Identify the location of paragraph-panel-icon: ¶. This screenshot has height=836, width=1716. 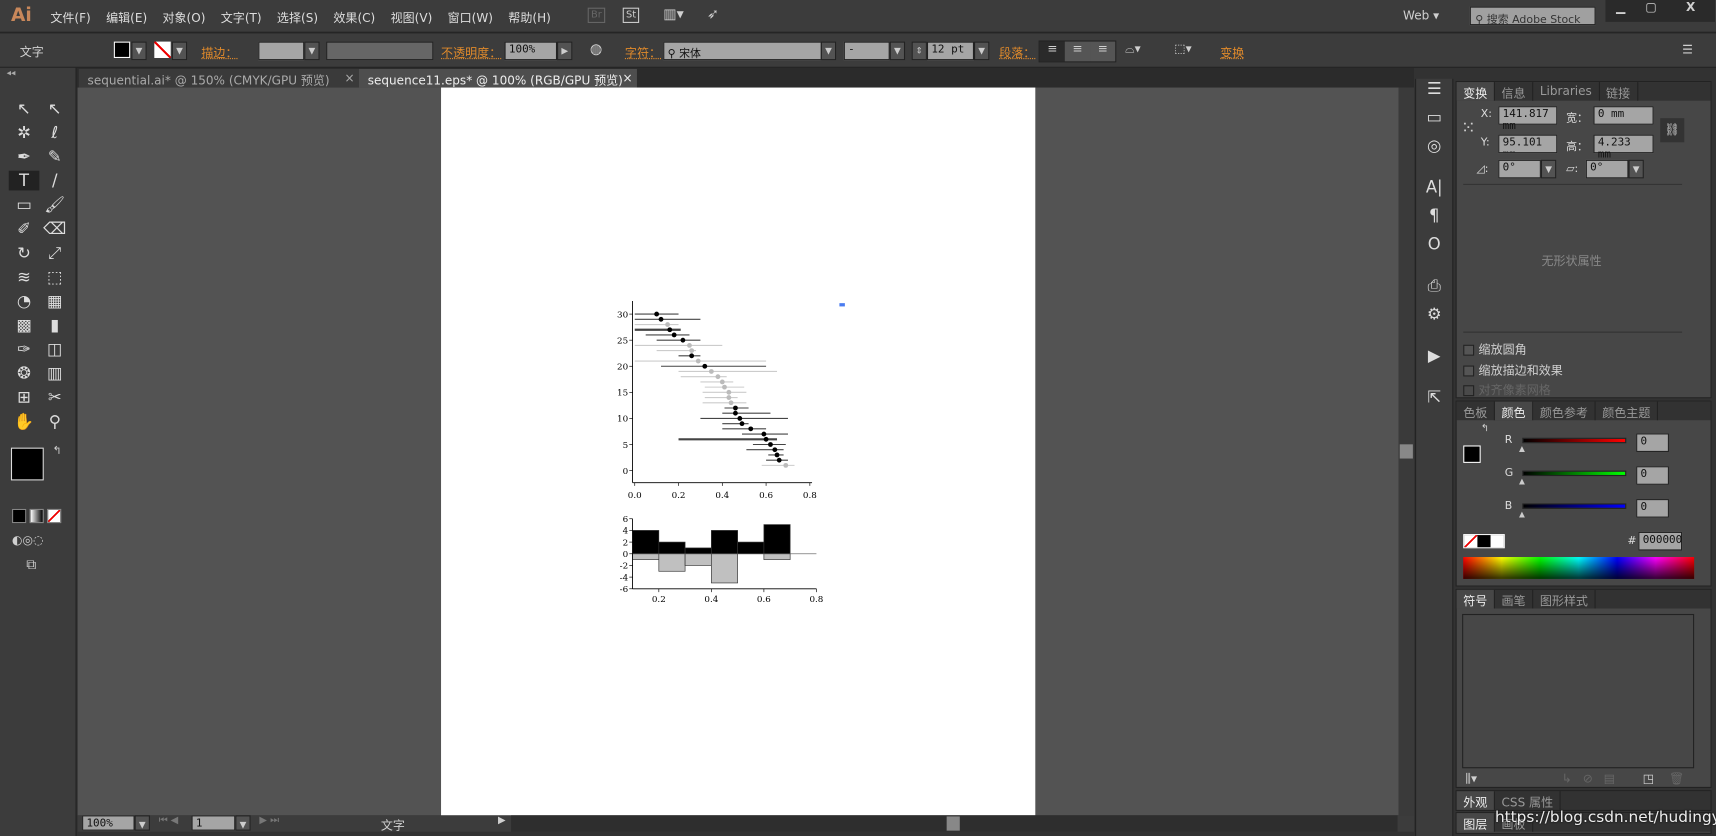
(1434, 220).